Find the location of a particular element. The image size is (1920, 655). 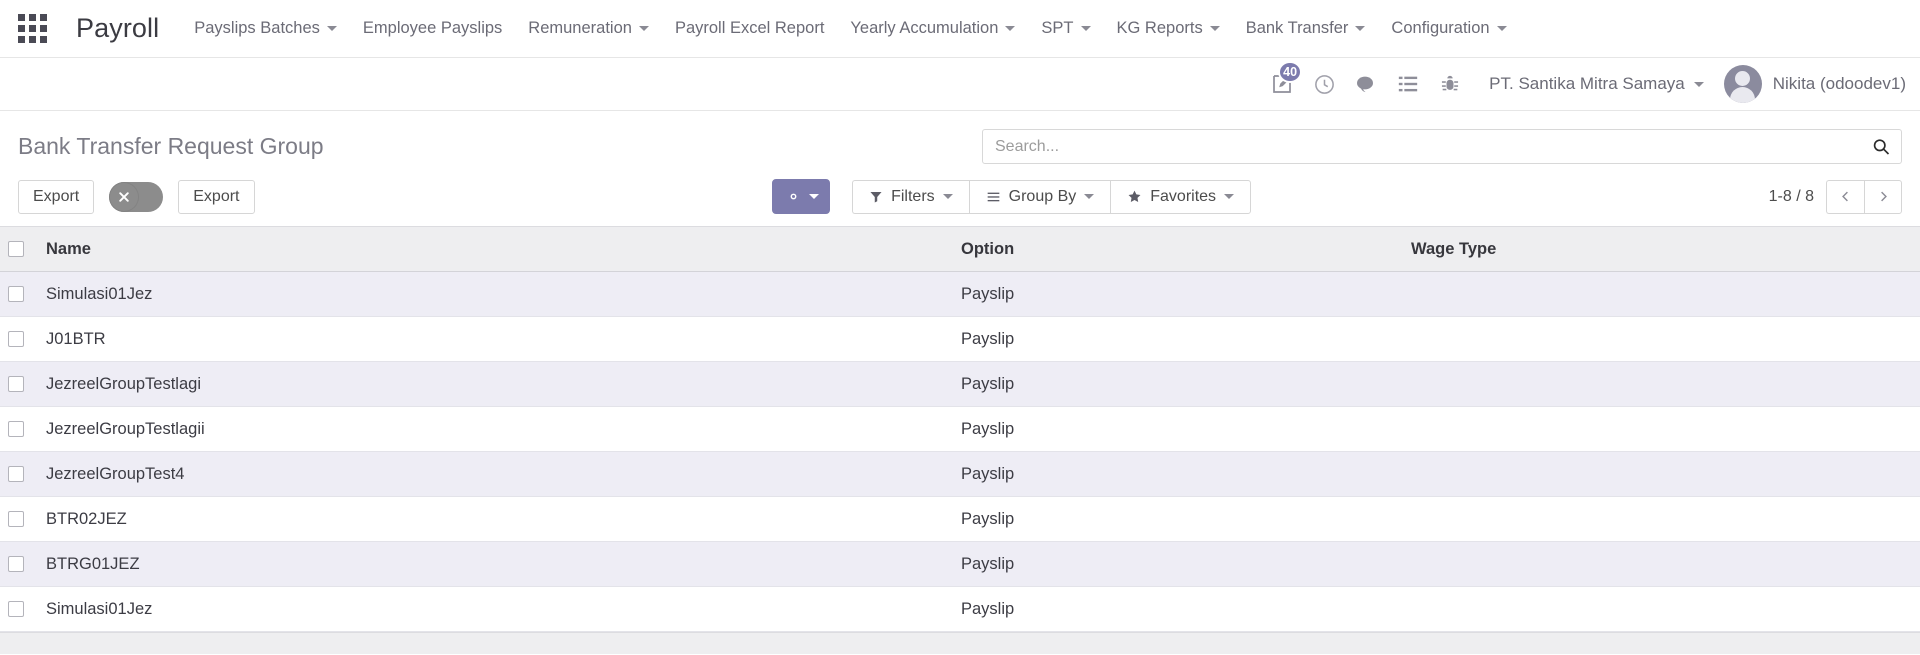

pager-previous-button is located at coordinates (1845, 196).